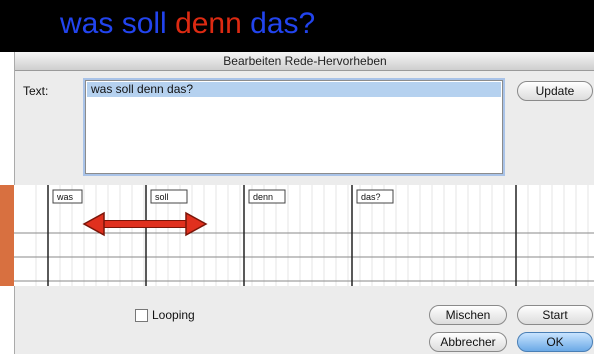 This screenshot has width=594, height=354. Describe the element at coordinates (65, 197) in the screenshot. I see `word-tag-label: was` at that location.